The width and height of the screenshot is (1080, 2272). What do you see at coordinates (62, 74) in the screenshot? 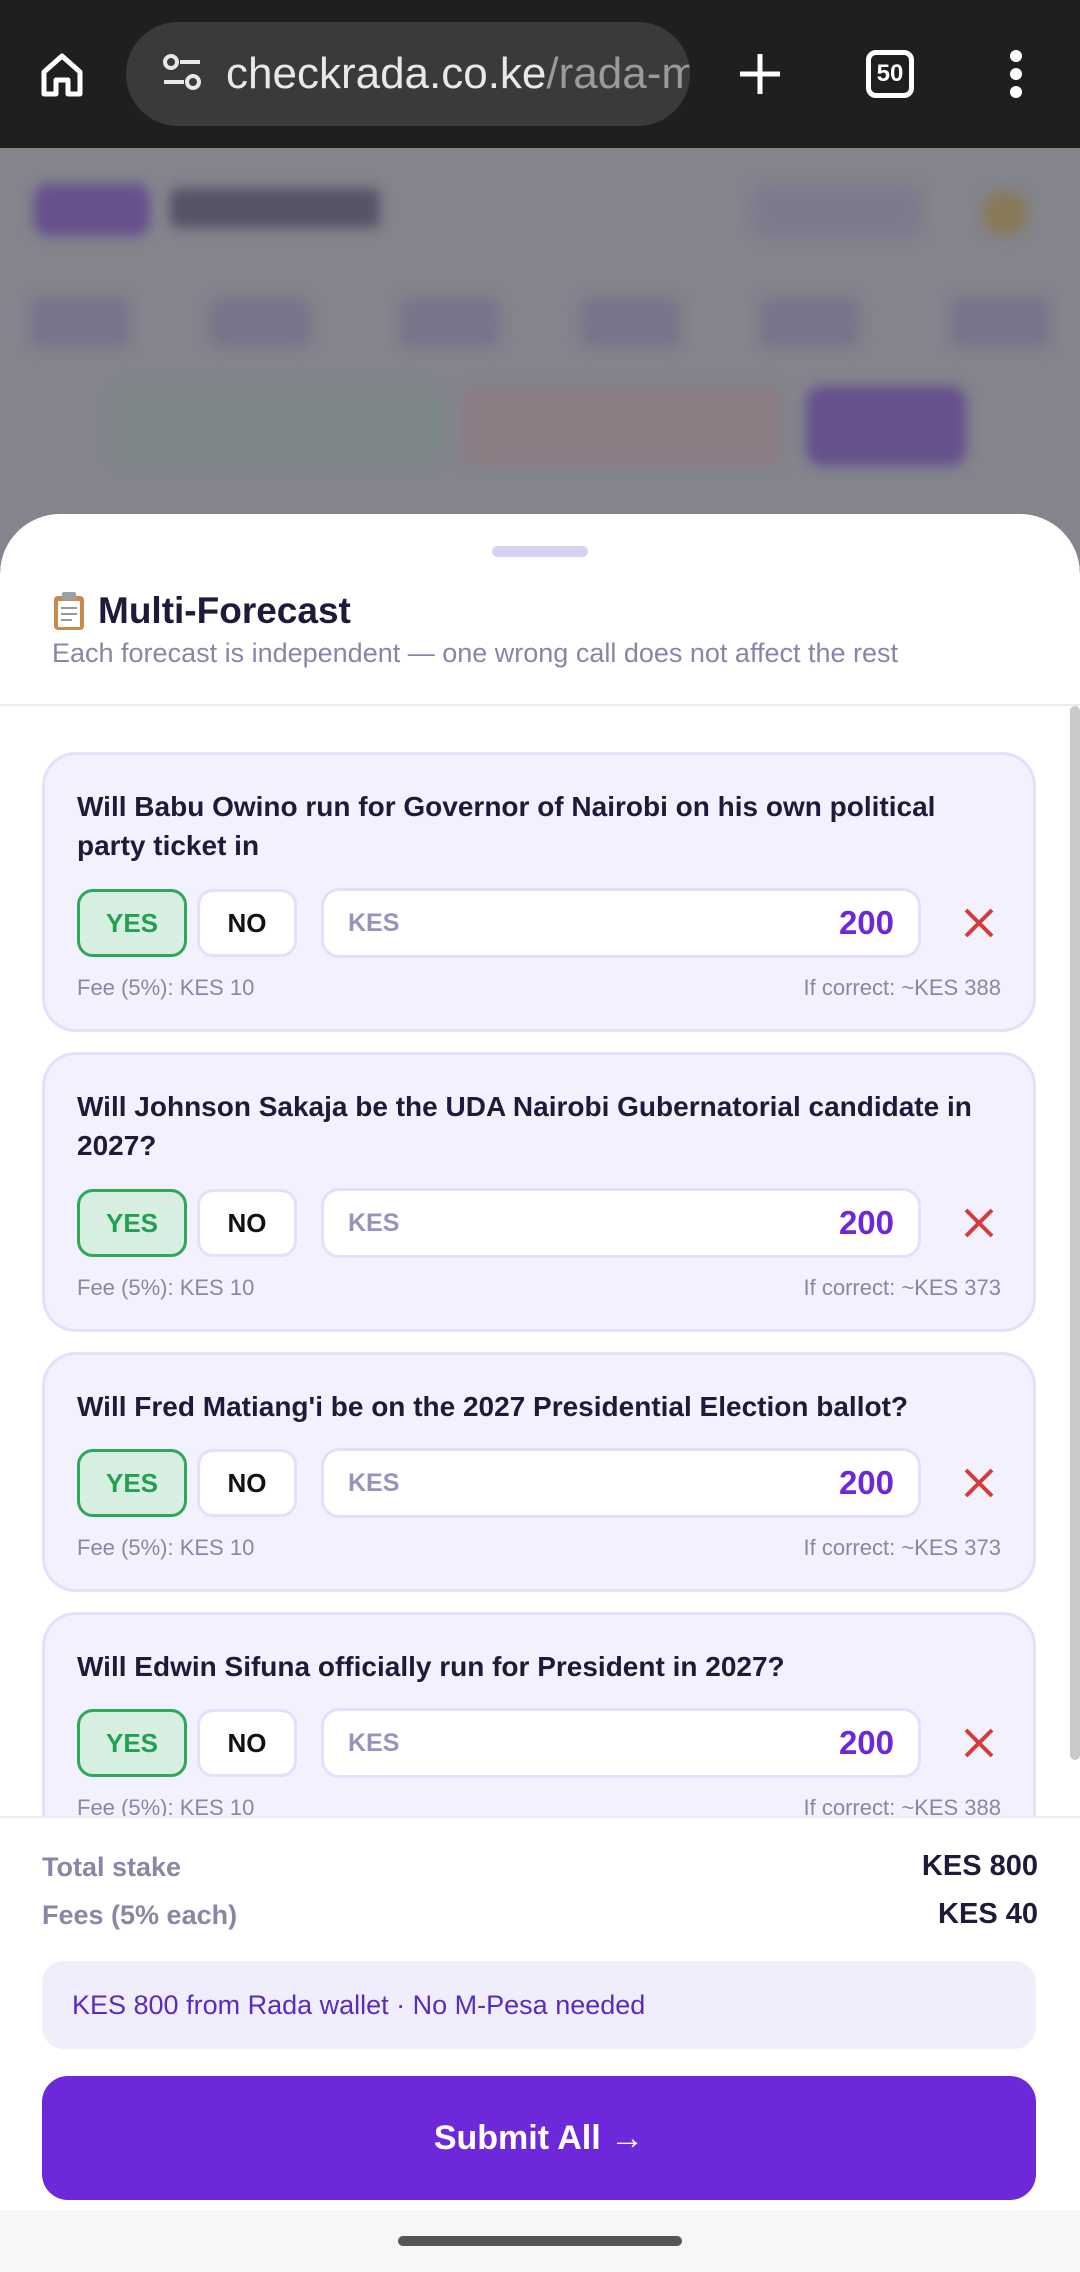
I see `home-icon` at bounding box center [62, 74].